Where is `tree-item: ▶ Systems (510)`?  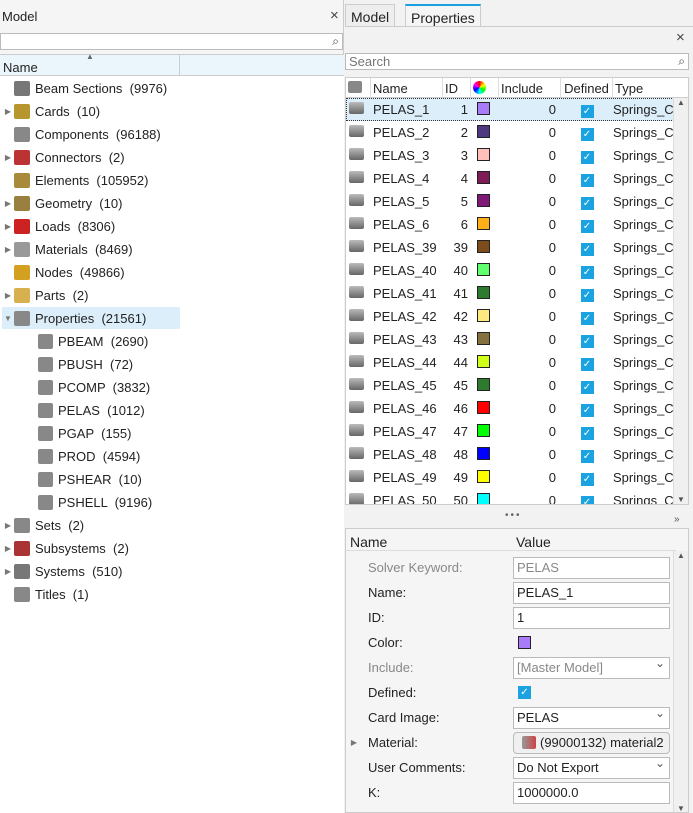
tree-item: ▶ Systems (510) is located at coordinates (62, 571).